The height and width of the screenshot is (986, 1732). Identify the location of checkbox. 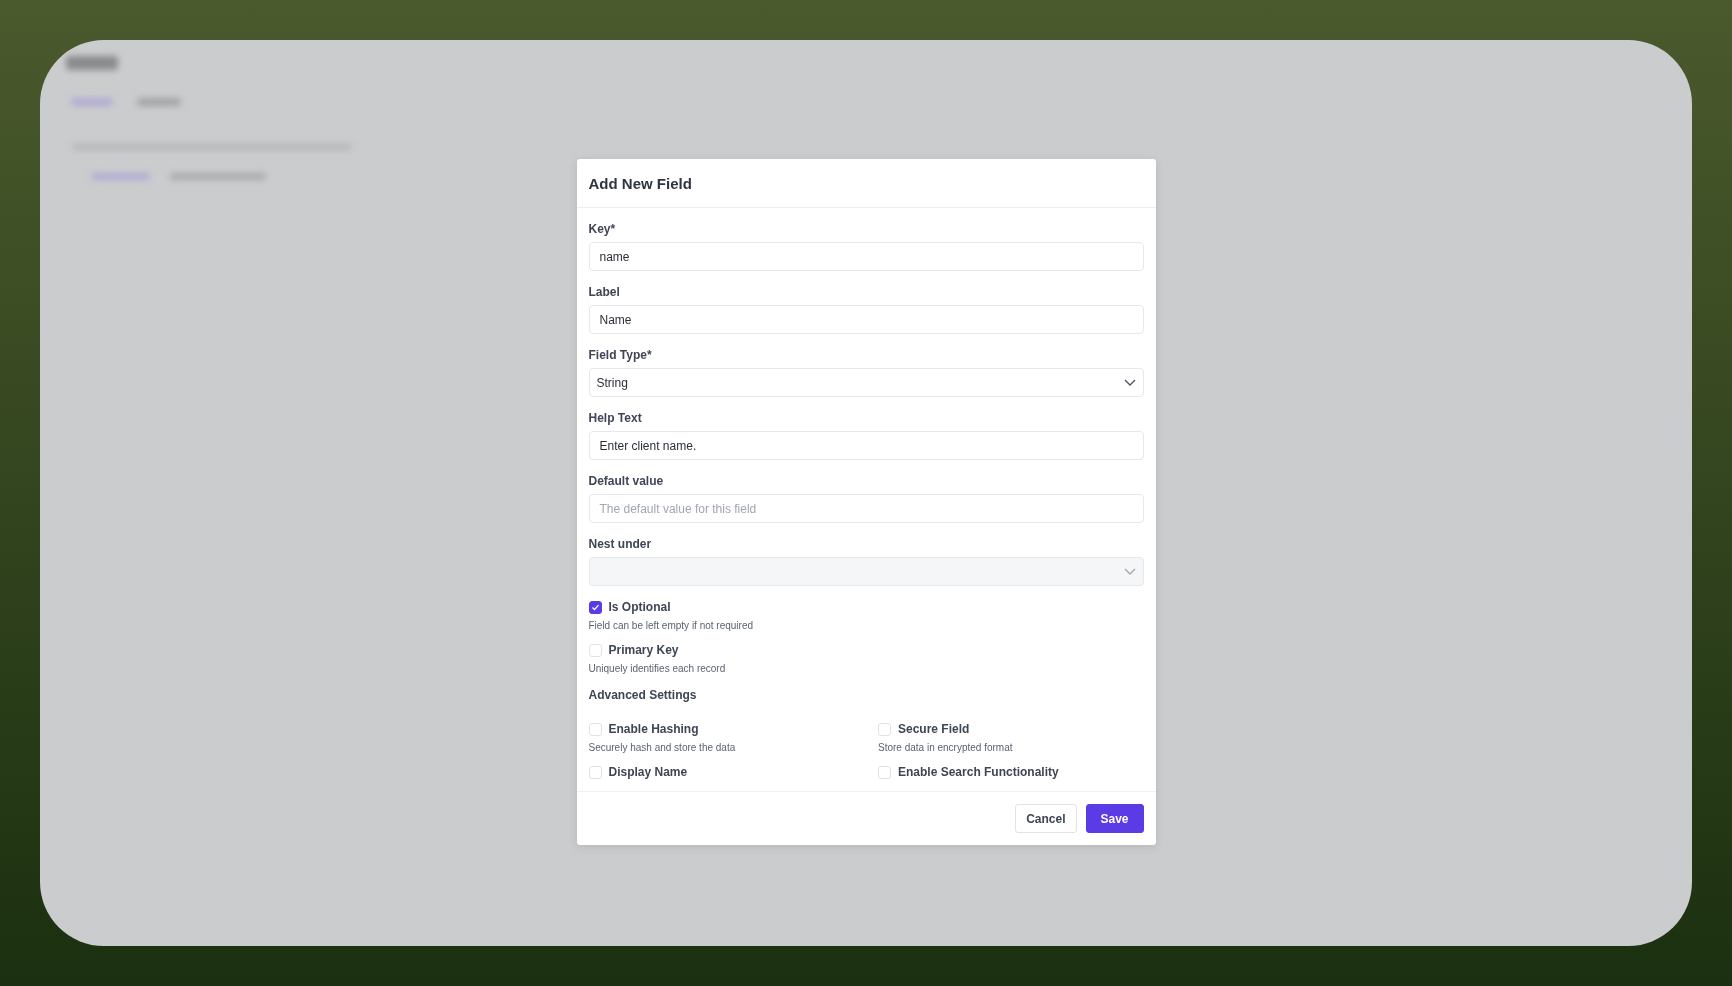
(595, 607).